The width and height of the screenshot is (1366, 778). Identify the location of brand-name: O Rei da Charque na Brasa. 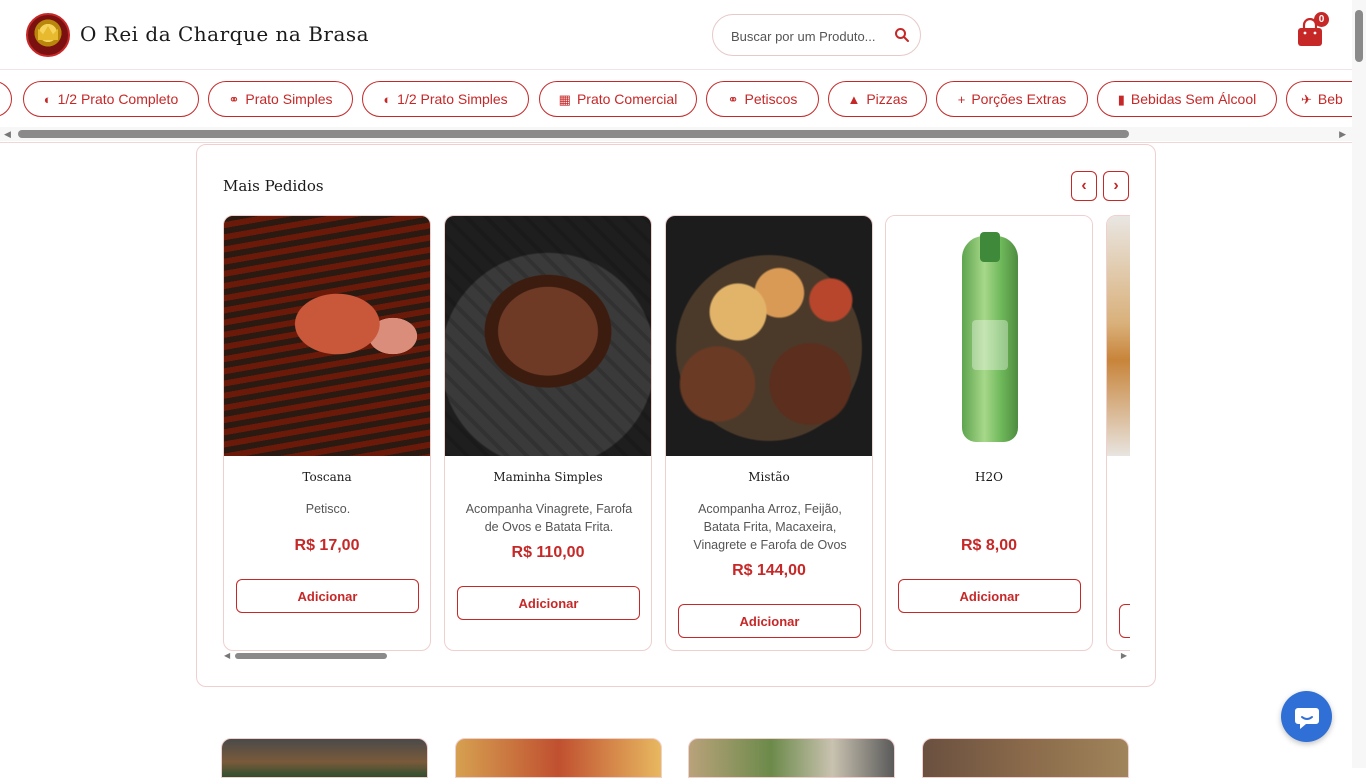
(224, 34).